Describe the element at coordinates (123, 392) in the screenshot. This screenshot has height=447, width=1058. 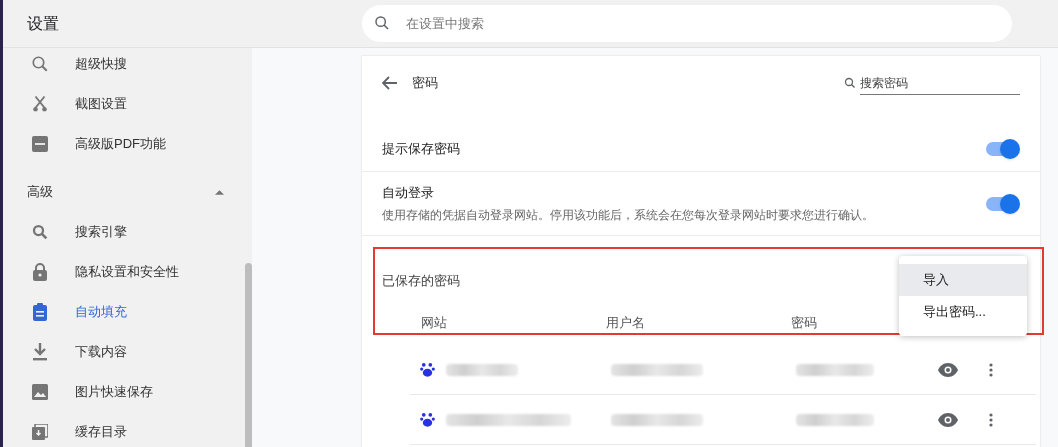
I see `sidebar-item: 图片快速保存` at that location.